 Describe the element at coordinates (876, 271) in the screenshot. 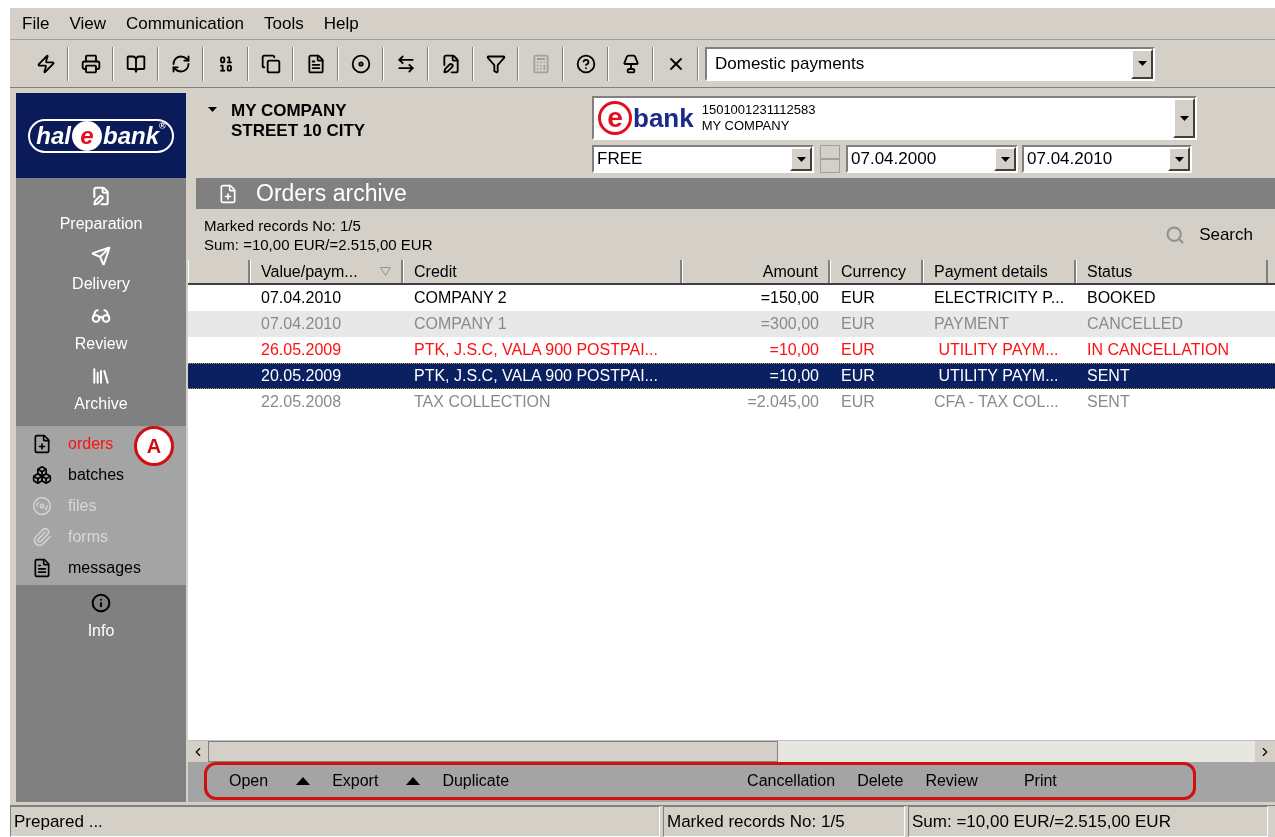

I see `column-header: Currency` at that location.